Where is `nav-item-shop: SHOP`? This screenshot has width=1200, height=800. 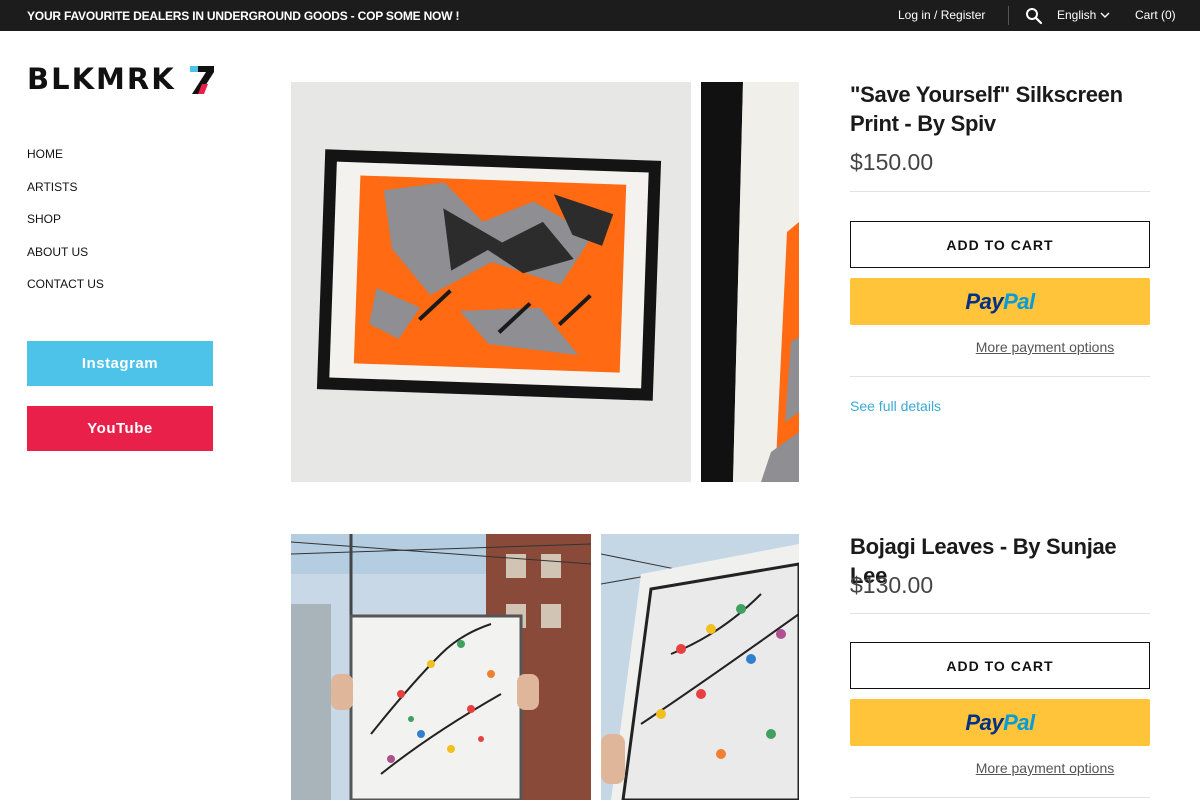 nav-item-shop: SHOP is located at coordinates (65, 227).